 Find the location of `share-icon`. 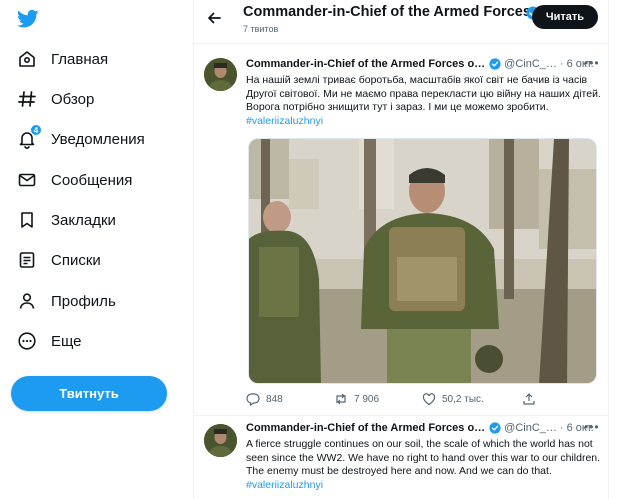

share-icon is located at coordinates (529, 399).